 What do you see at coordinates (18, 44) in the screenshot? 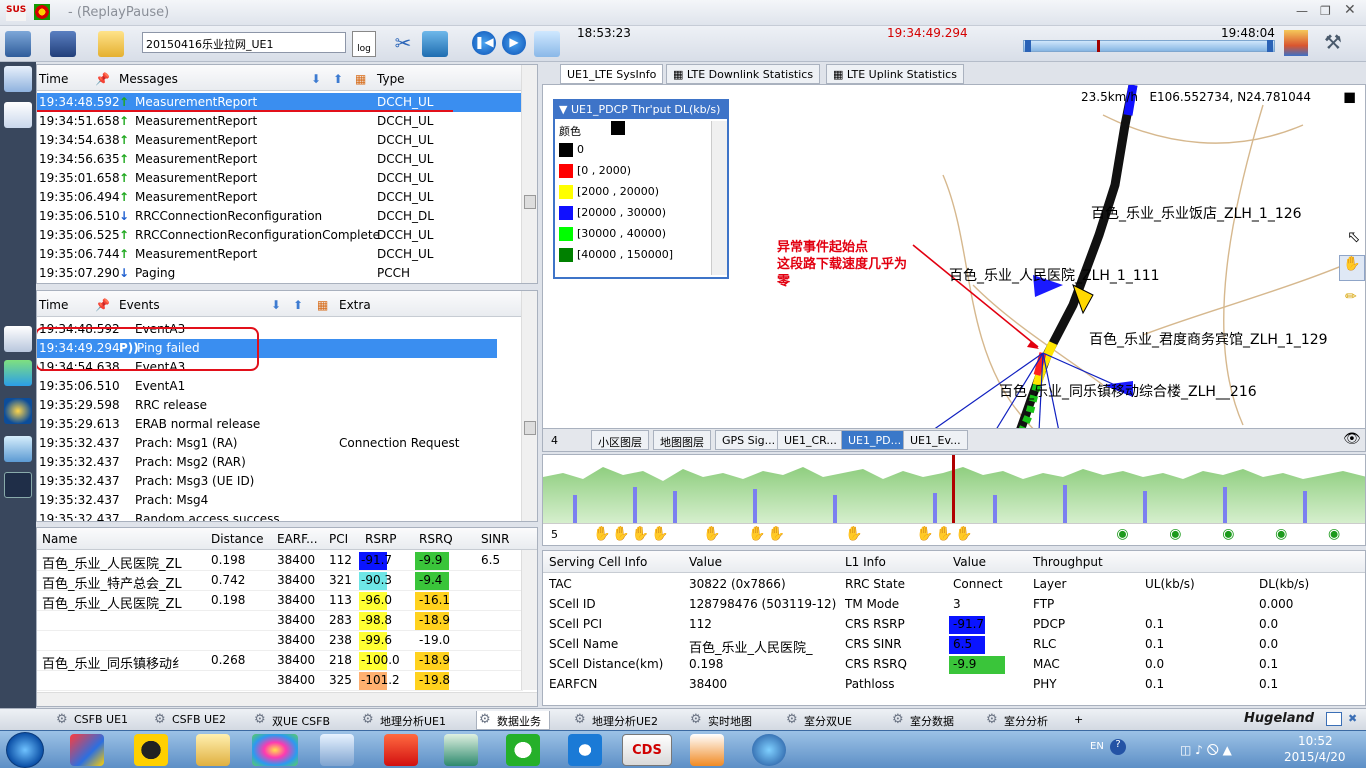
I see `connect-icon` at bounding box center [18, 44].